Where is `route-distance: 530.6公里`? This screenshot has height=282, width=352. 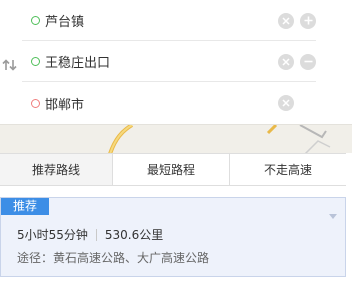
route-distance: 530.6公里 is located at coordinates (134, 235).